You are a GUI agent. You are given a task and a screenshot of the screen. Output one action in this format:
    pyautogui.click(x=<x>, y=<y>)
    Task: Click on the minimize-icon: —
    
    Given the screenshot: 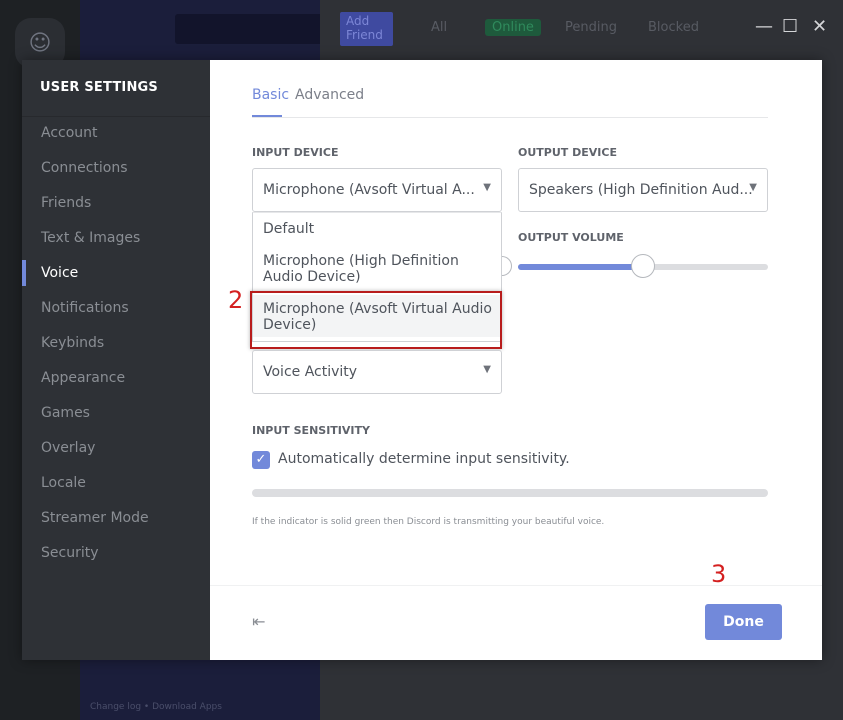 What is the action you would take?
    pyautogui.click(x=764, y=27)
    